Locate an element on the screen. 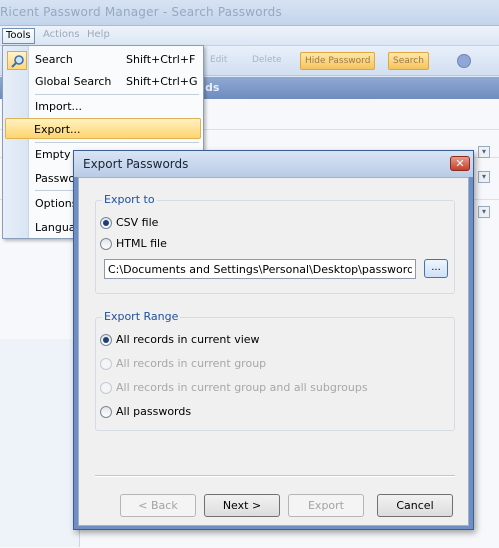  cancel-button: Cancel is located at coordinates (415, 505).